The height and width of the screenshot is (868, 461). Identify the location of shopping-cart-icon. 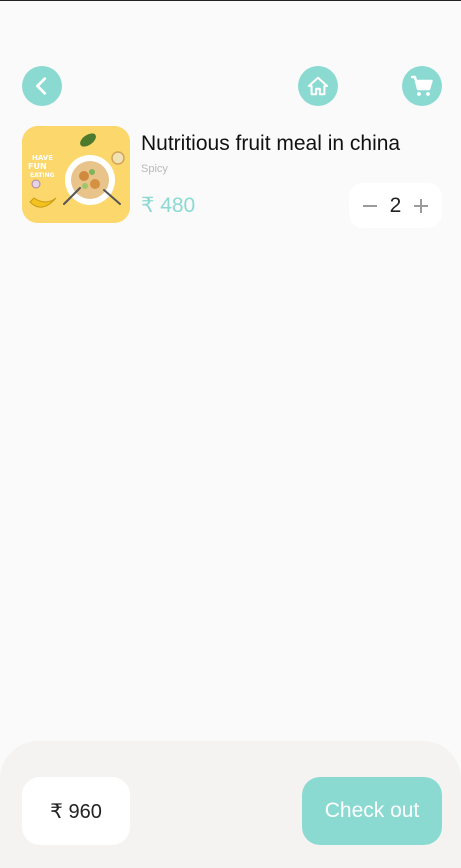
(421, 85).